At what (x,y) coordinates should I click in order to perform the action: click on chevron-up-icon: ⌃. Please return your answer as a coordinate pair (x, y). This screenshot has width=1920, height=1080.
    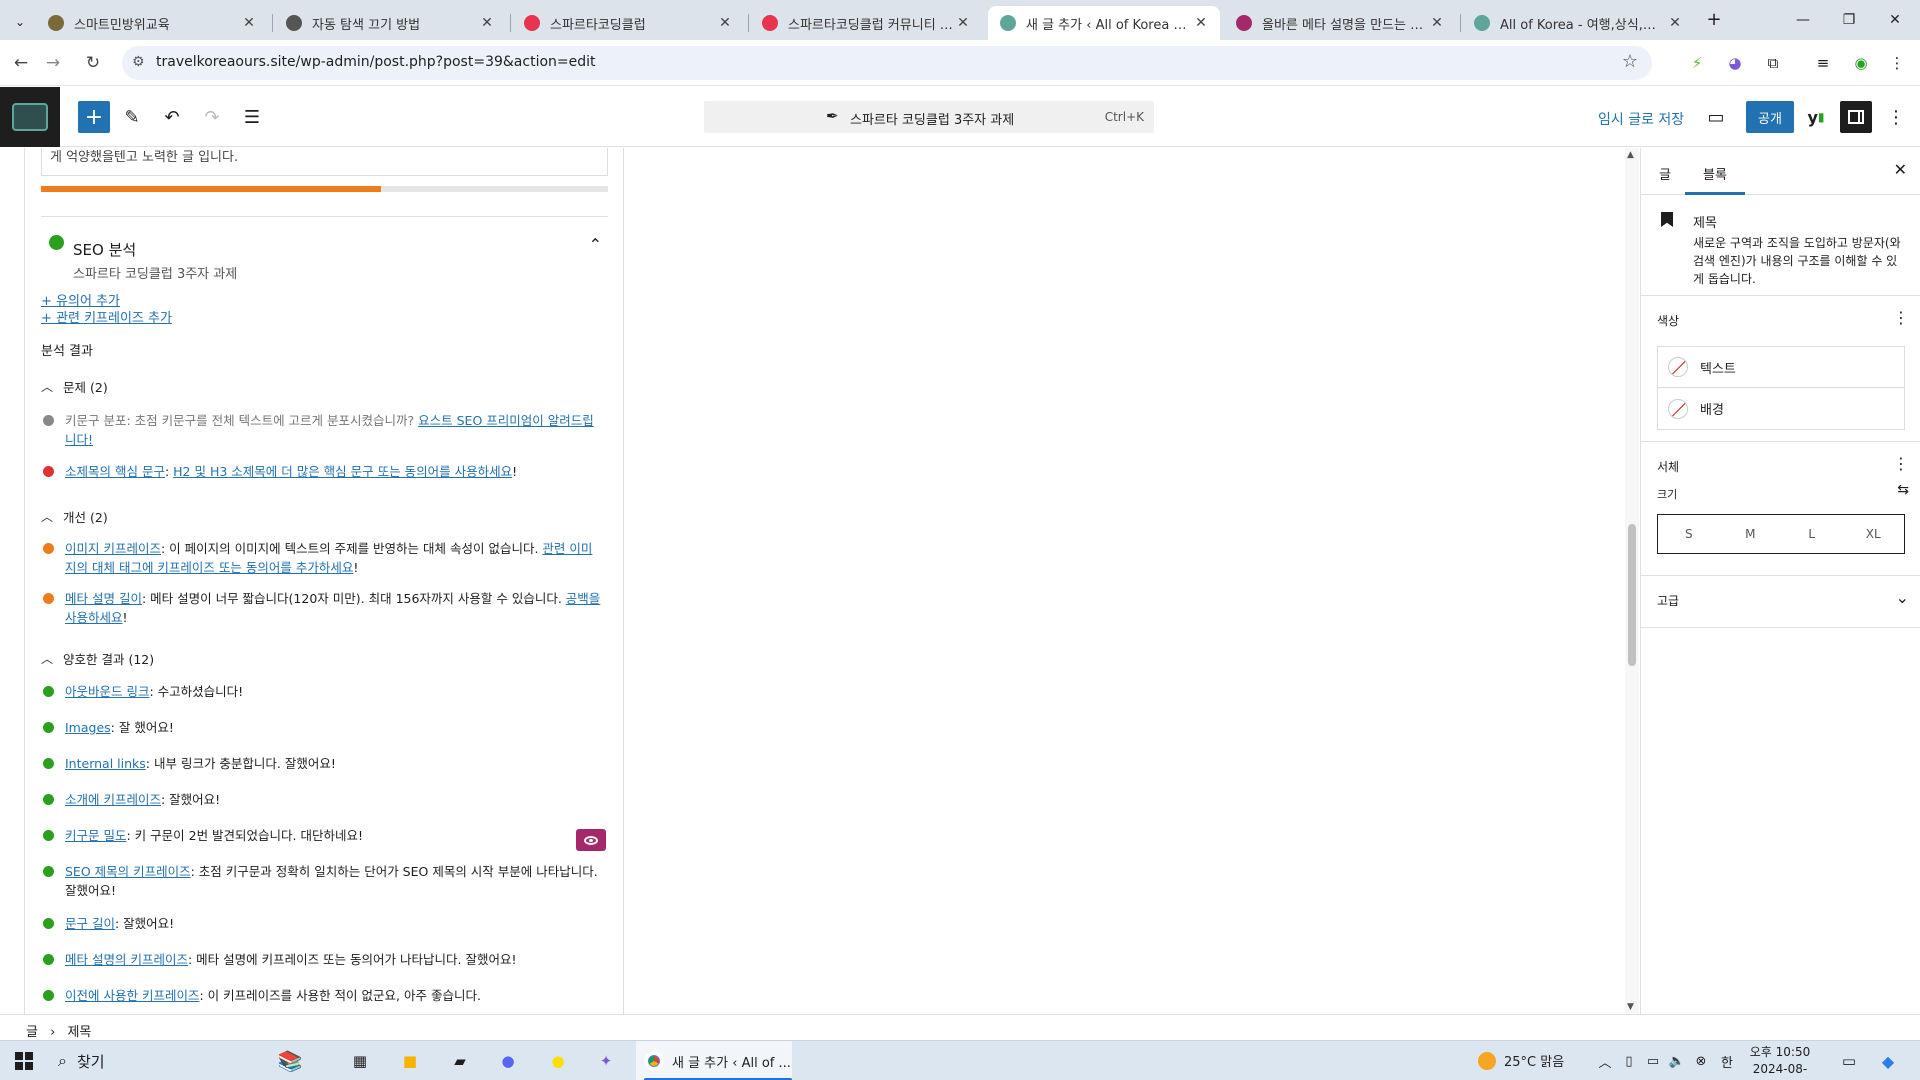
    Looking at the image, I should click on (595, 244).